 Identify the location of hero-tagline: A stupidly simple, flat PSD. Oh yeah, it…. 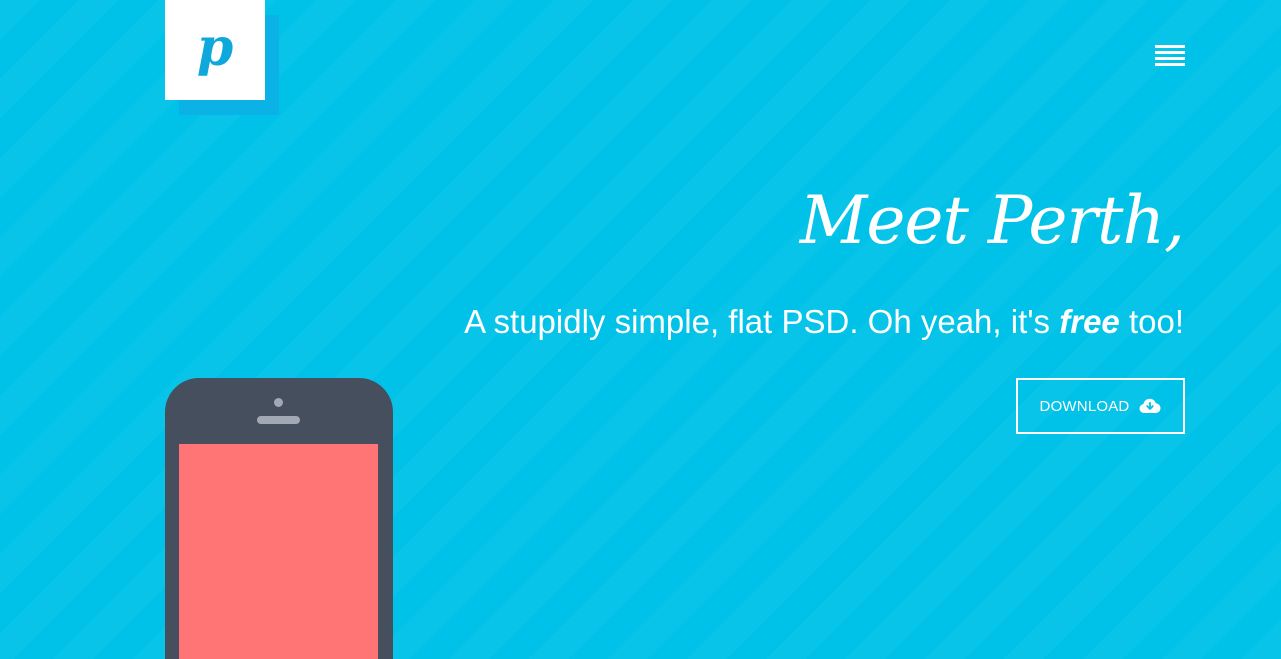
(824, 322).